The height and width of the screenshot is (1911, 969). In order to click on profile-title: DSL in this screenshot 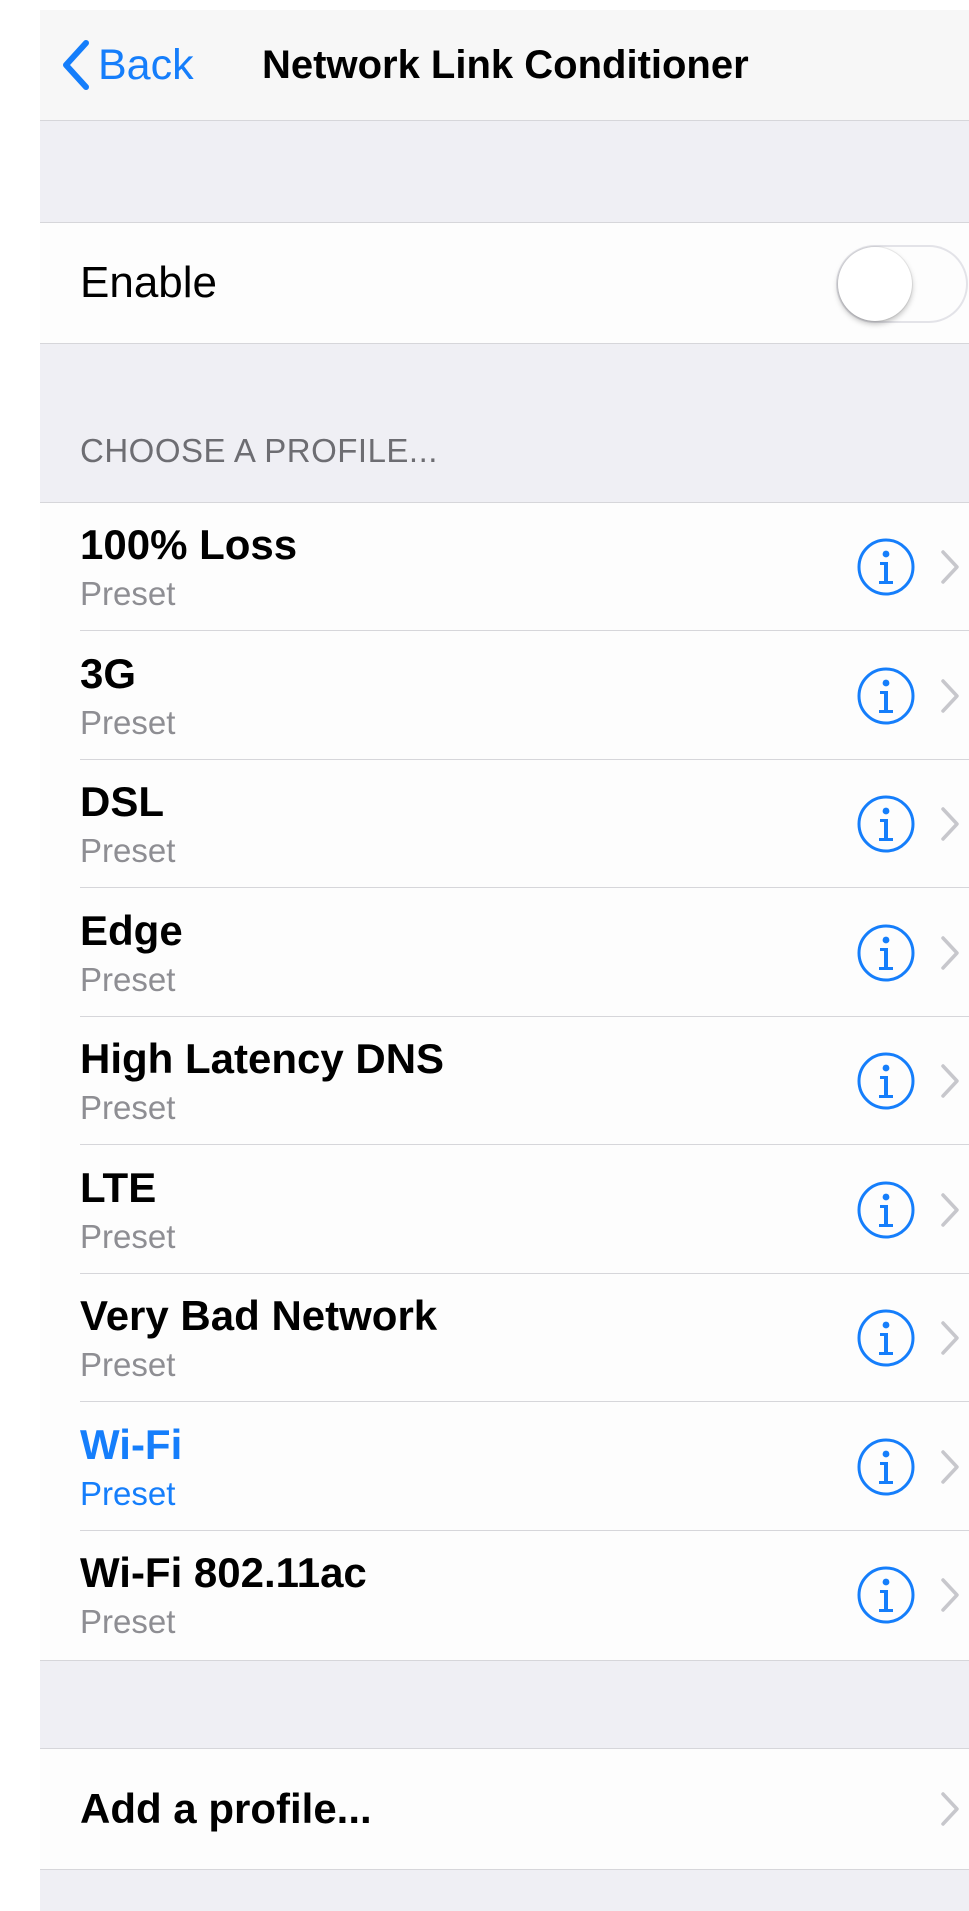, I will do `click(122, 801)`.